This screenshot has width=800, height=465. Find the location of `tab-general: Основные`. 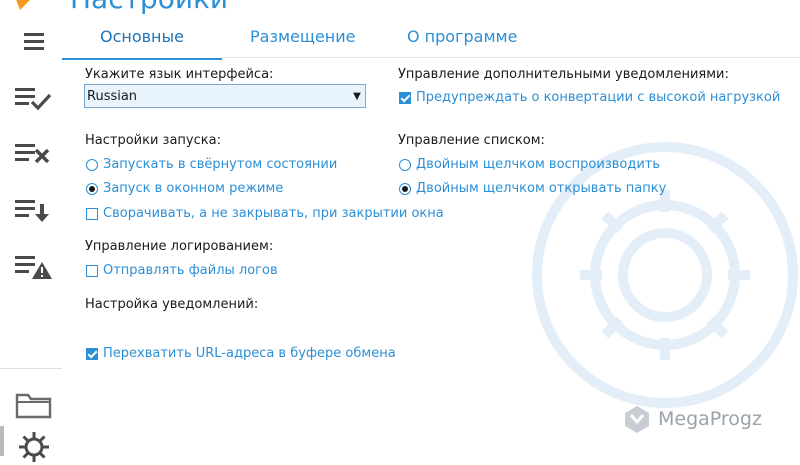

tab-general: Основные is located at coordinates (142, 41).